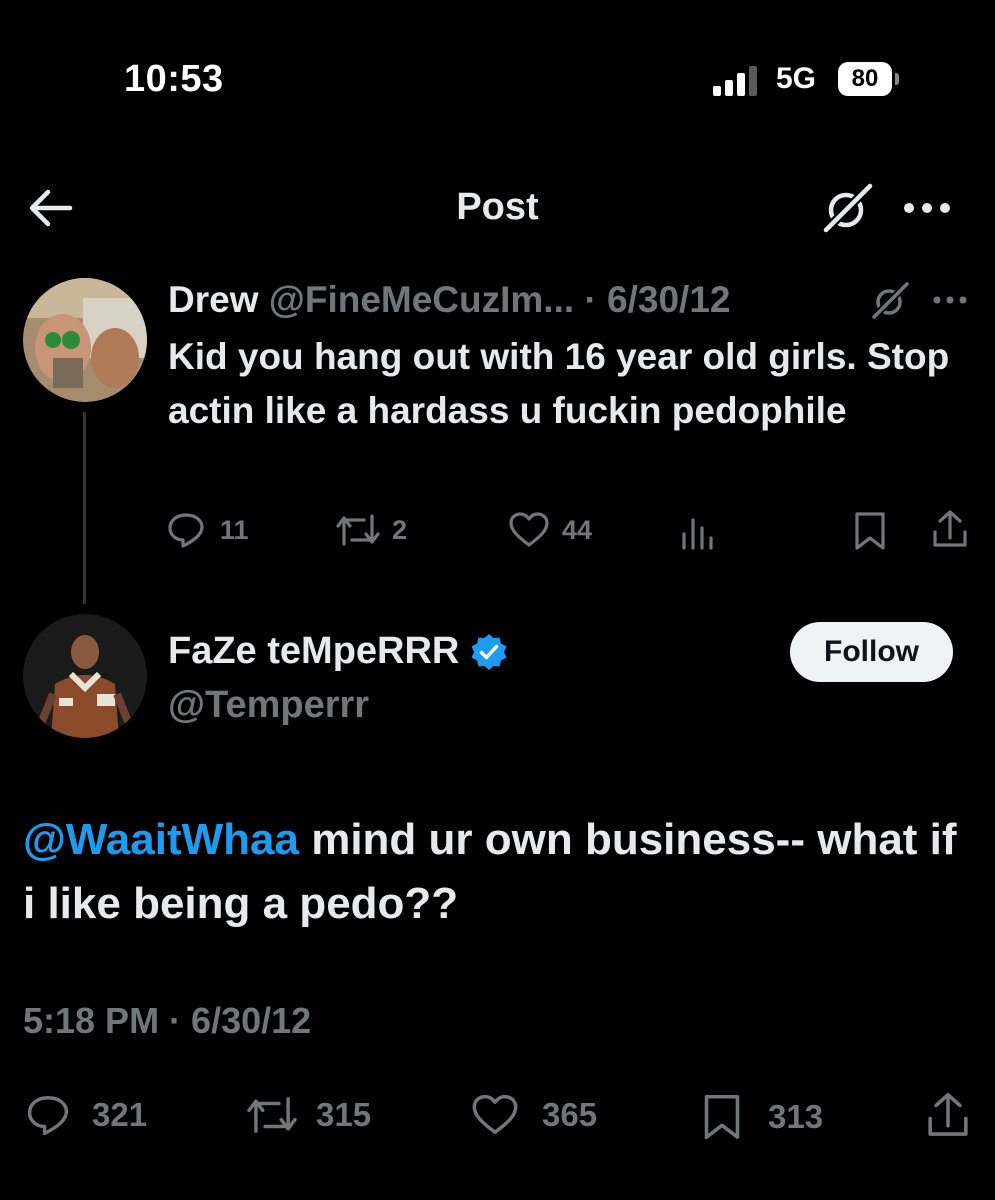  What do you see at coordinates (174, 79) in the screenshot?
I see `status-time: 10:53` at bounding box center [174, 79].